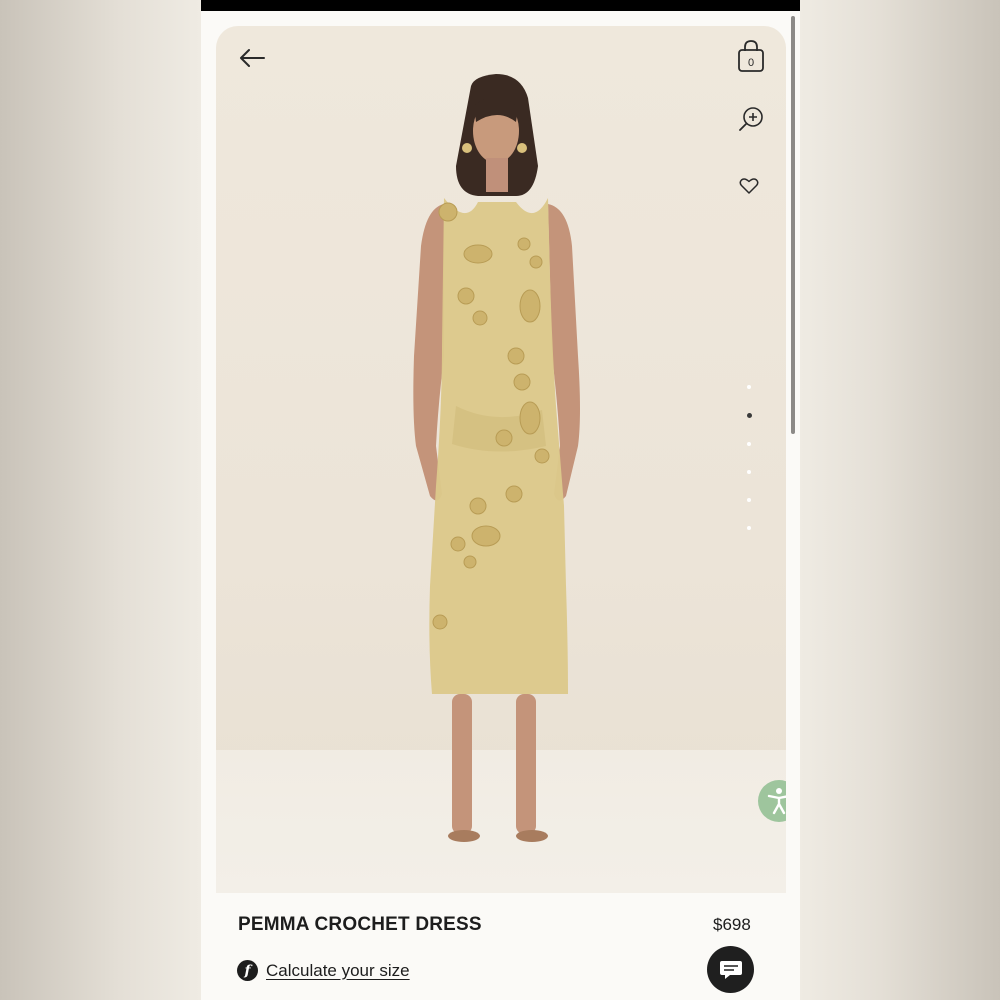  Describe the element at coordinates (751, 119) in the screenshot. I see `zoom-in-icon` at that location.